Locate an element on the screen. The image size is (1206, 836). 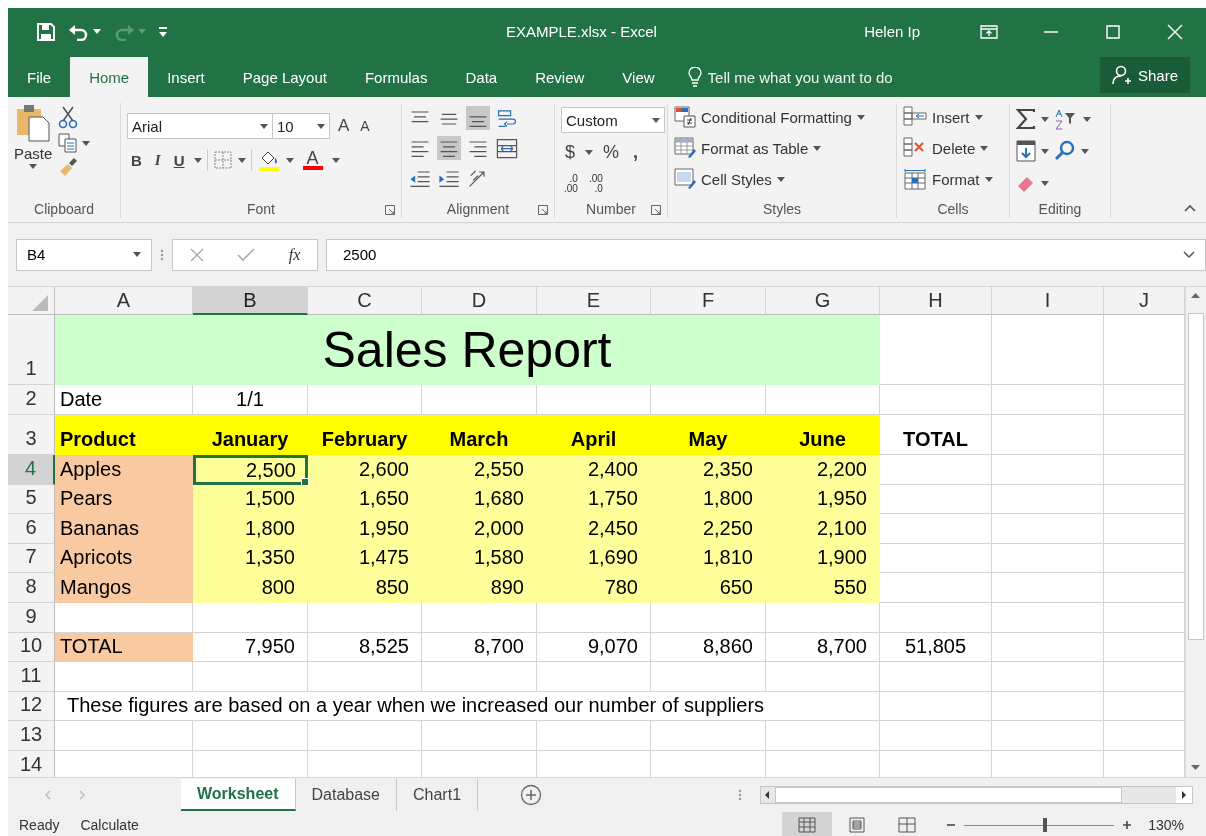
table-cell: 800 is located at coordinates (250, 588).